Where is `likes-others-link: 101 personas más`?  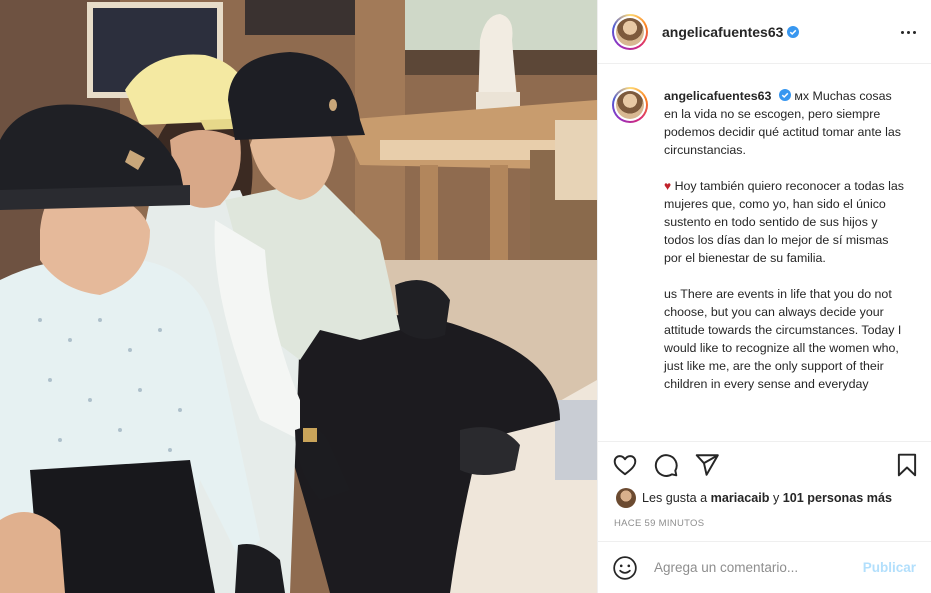
likes-others-link: 101 personas más is located at coordinates (837, 498).